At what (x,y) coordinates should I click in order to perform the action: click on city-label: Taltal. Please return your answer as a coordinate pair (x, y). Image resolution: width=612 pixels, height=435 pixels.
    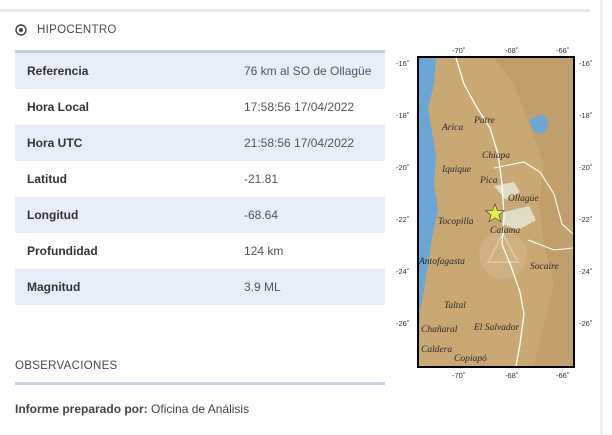
    Looking at the image, I should click on (455, 306).